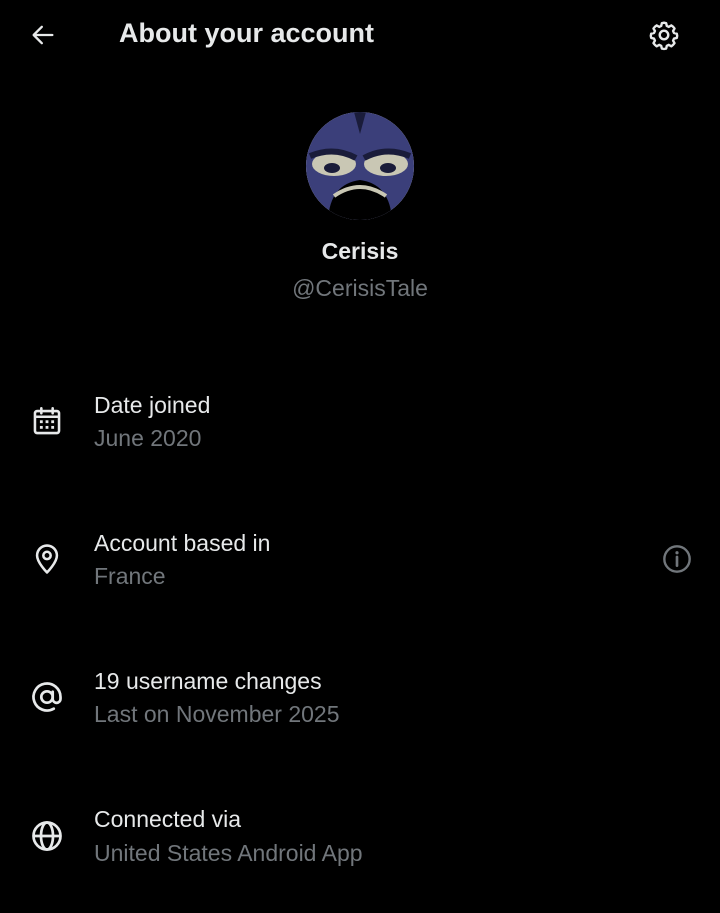  What do you see at coordinates (208, 681) in the screenshot?
I see `username-changes-label: 19 username changes` at bounding box center [208, 681].